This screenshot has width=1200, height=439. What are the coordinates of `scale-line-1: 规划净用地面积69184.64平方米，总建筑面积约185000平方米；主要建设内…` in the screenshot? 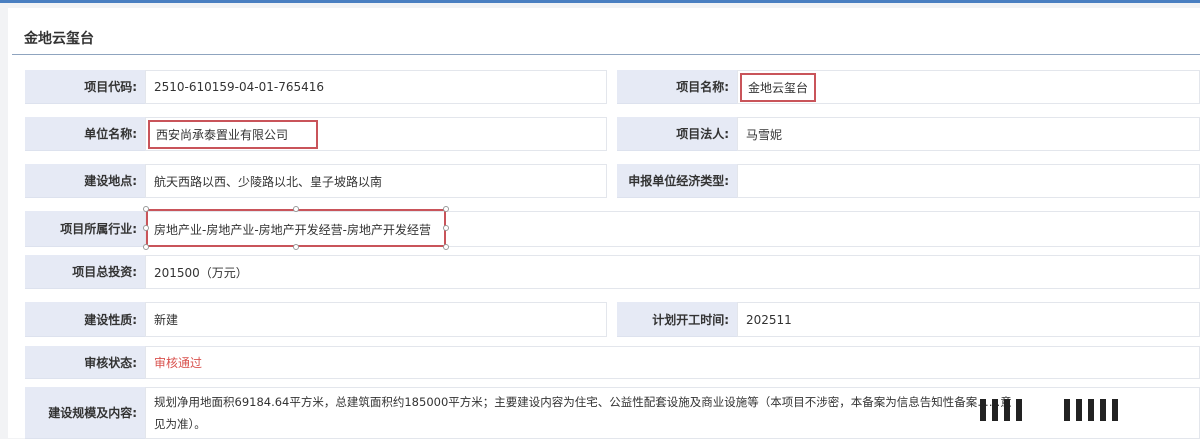 It's located at (583, 402).